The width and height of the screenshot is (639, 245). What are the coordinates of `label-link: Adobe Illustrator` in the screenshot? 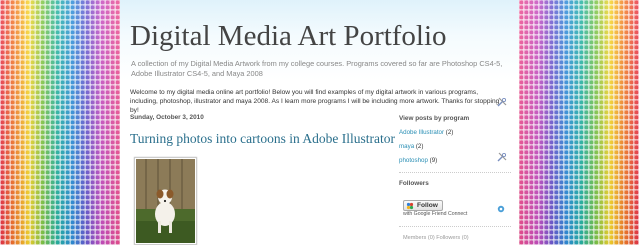 It's located at (421, 132).